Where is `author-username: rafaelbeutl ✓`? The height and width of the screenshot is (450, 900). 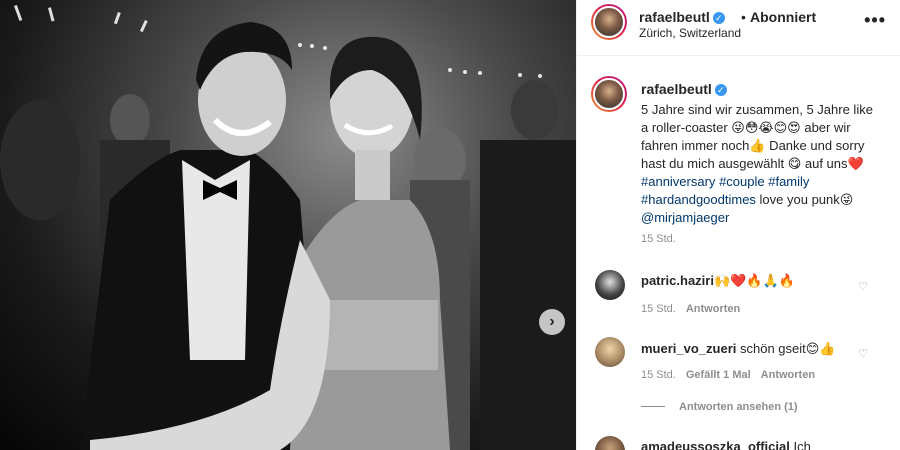
author-username: rafaelbeutl ✓ is located at coordinates (682, 17).